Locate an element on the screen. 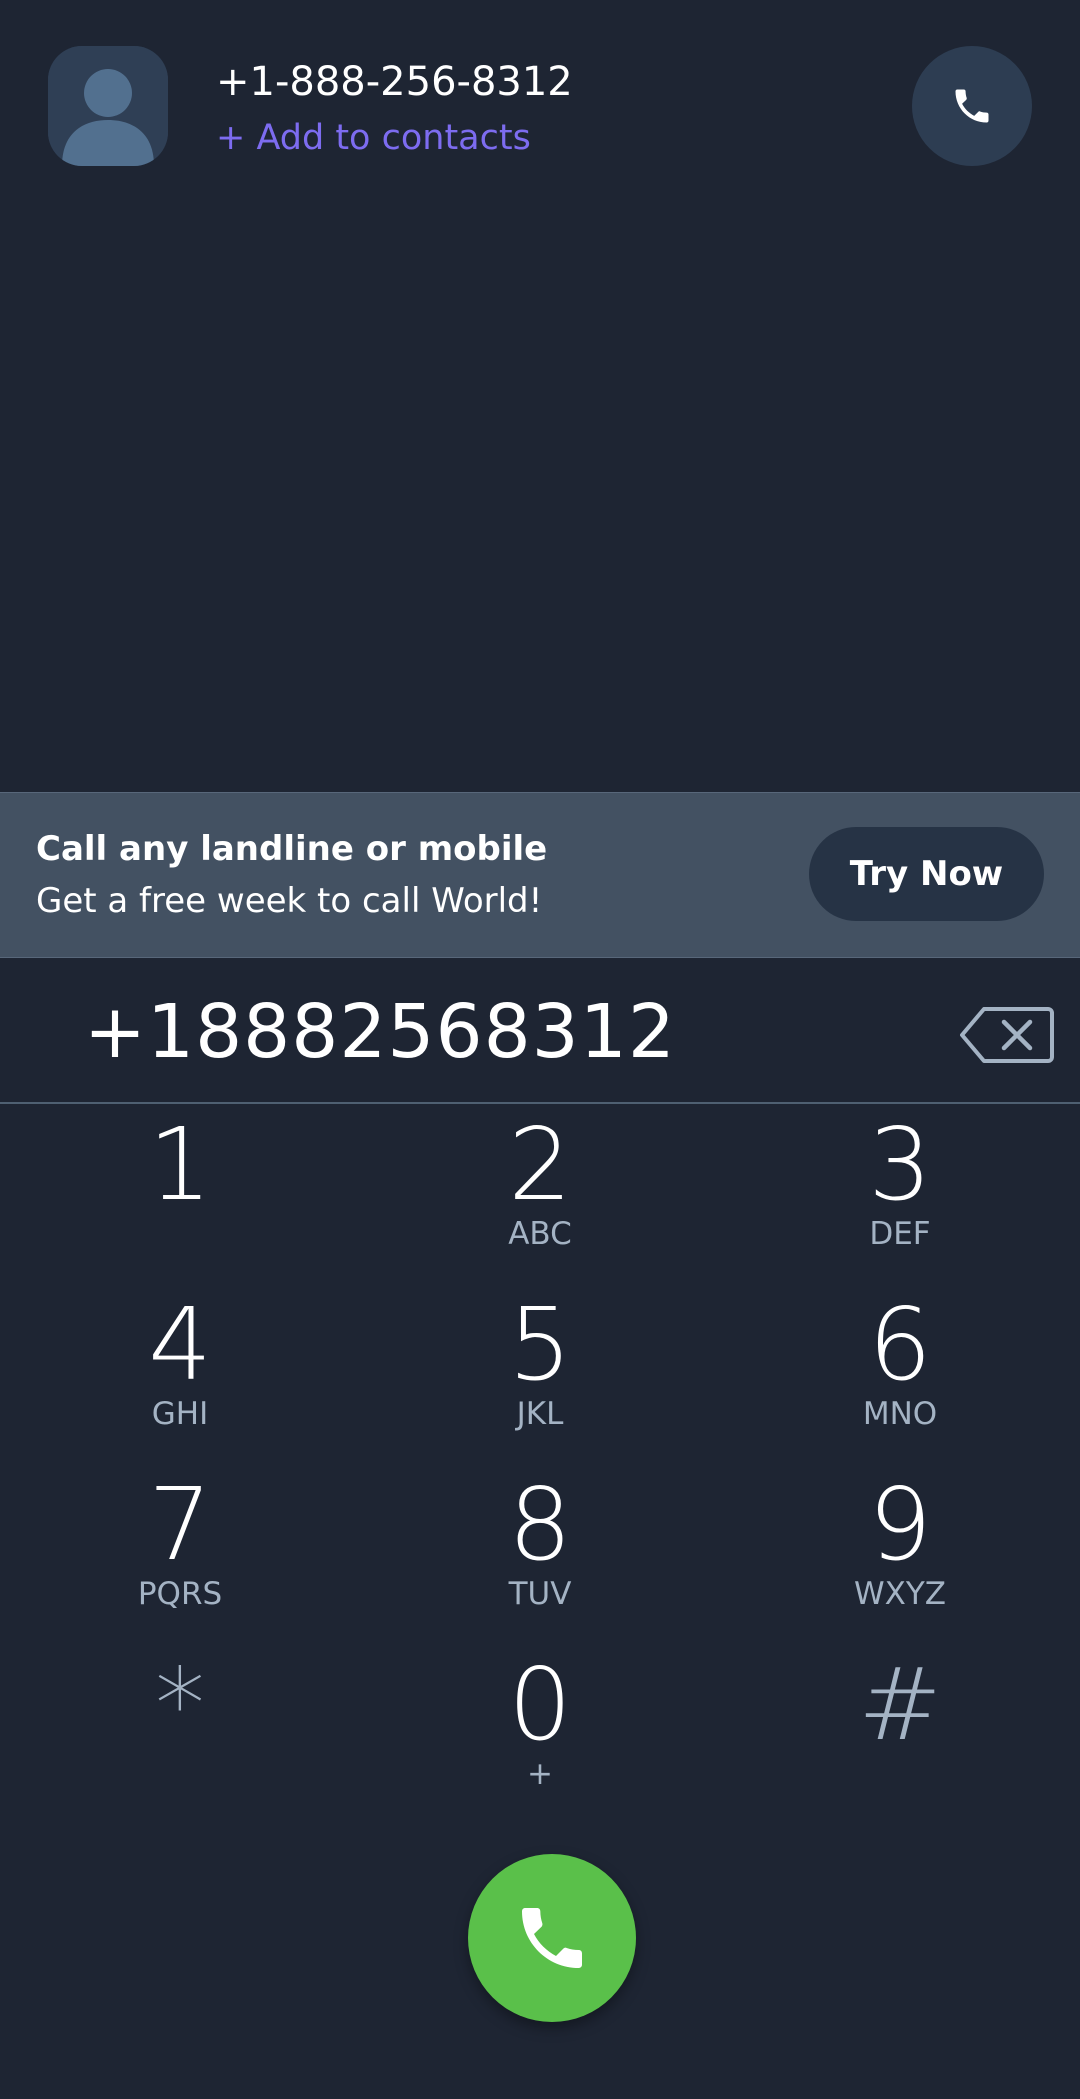 The image size is (1080, 2099). key-6: 6 MNO is located at coordinates (900, 1380).